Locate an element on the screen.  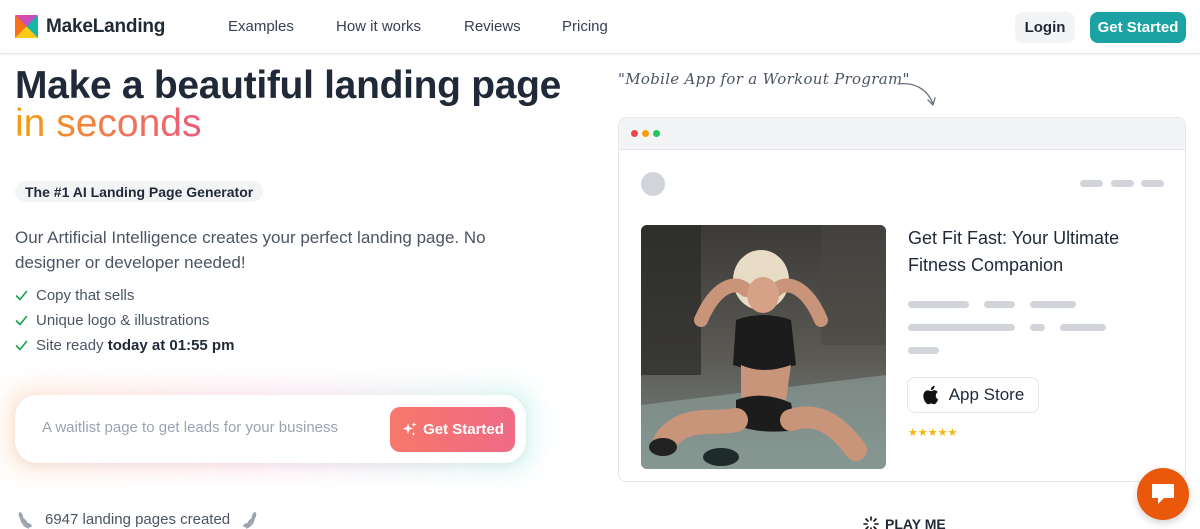
logo: MakeLanding is located at coordinates (90, 26).